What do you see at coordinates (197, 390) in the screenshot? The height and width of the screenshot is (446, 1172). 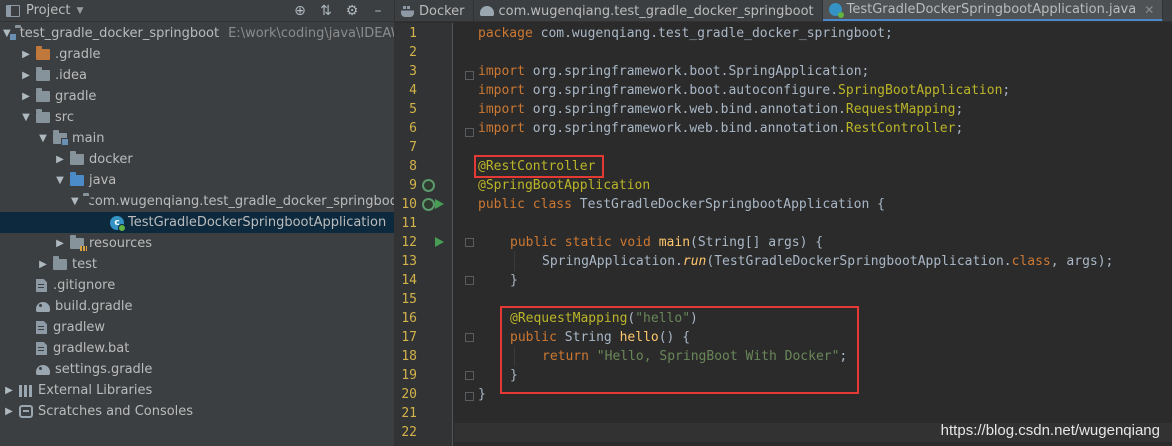 I see `tree-item-external-libraries: ▶ External Libraries` at bounding box center [197, 390].